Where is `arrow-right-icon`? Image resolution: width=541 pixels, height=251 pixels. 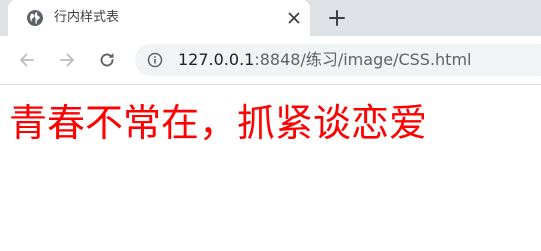 arrow-right-icon is located at coordinates (67, 60).